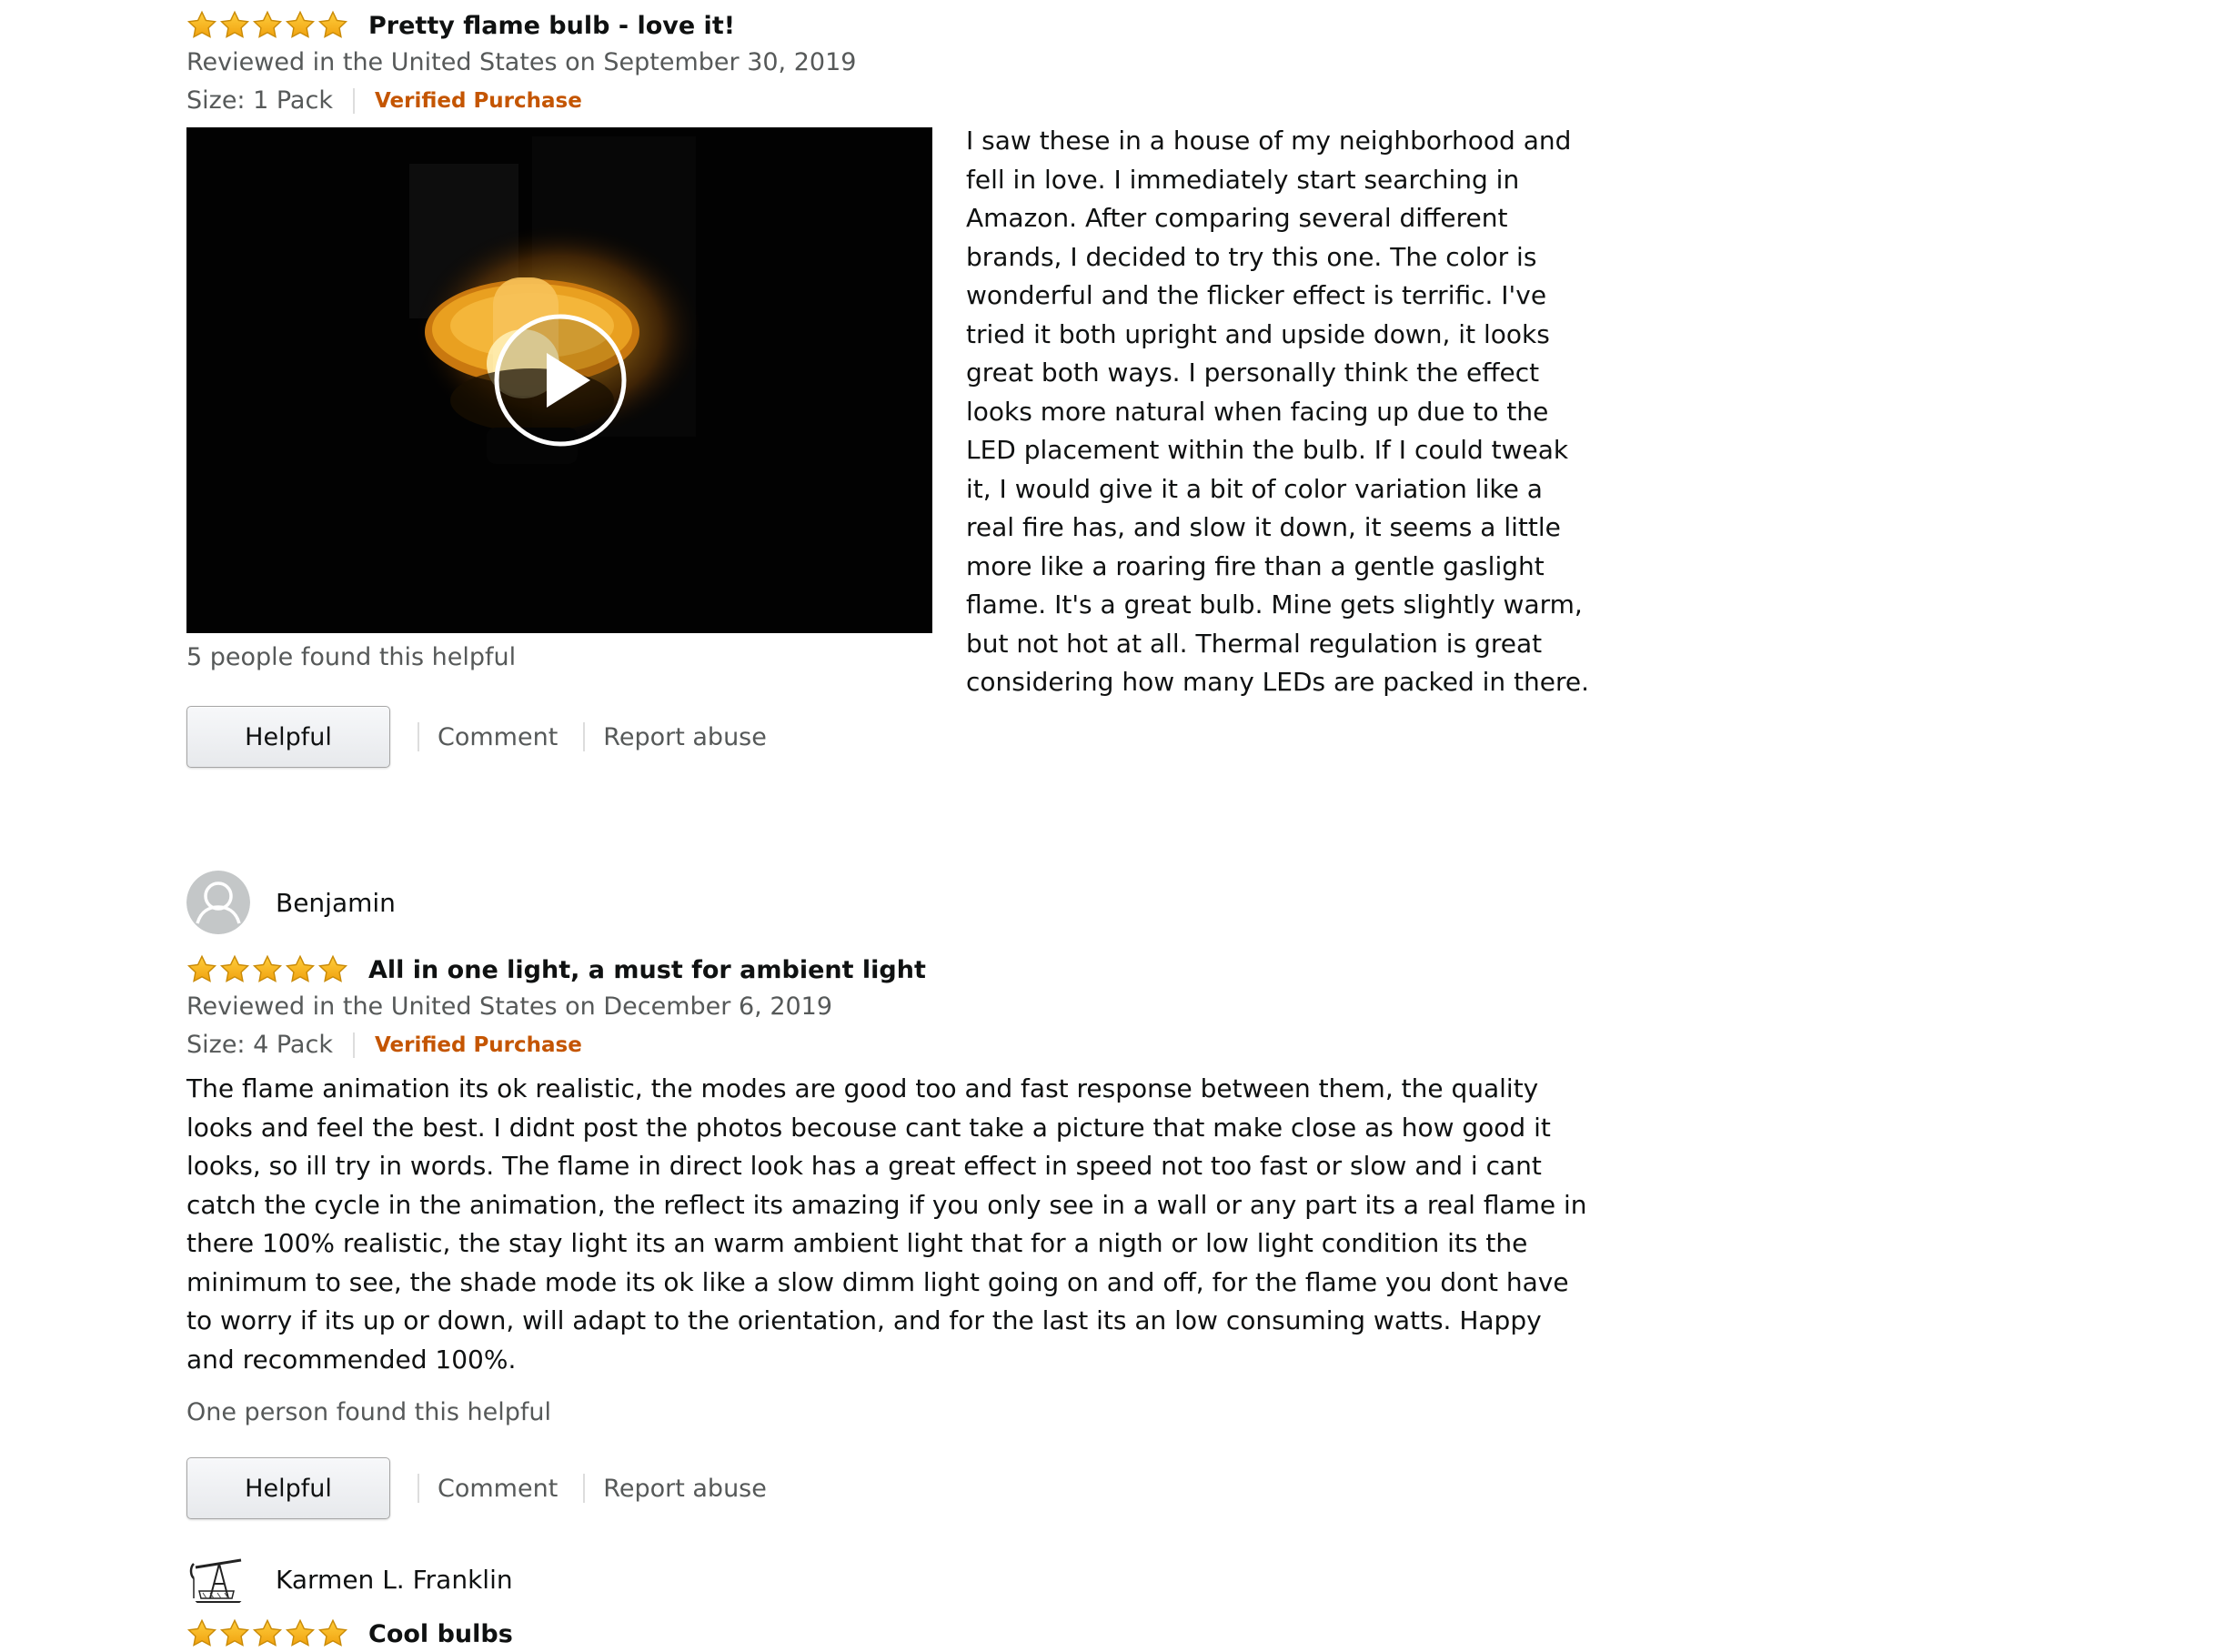  What do you see at coordinates (889, 1045) in the screenshot?
I see `review-format-line: Size: 4 Pack Verified Purchase` at bounding box center [889, 1045].